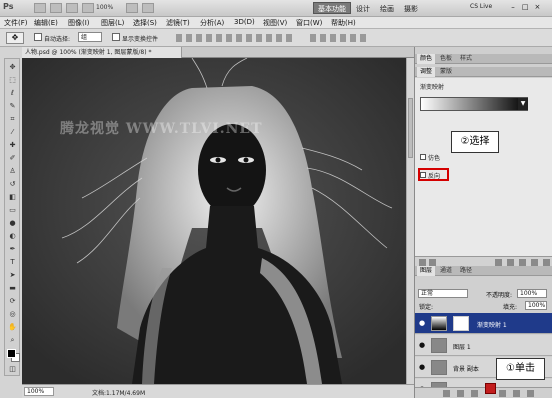 Image resolution: width=552 pixels, height=398 pixels. Describe the element at coordinates (534, 262) in the screenshot. I see `reset-icon` at that location.